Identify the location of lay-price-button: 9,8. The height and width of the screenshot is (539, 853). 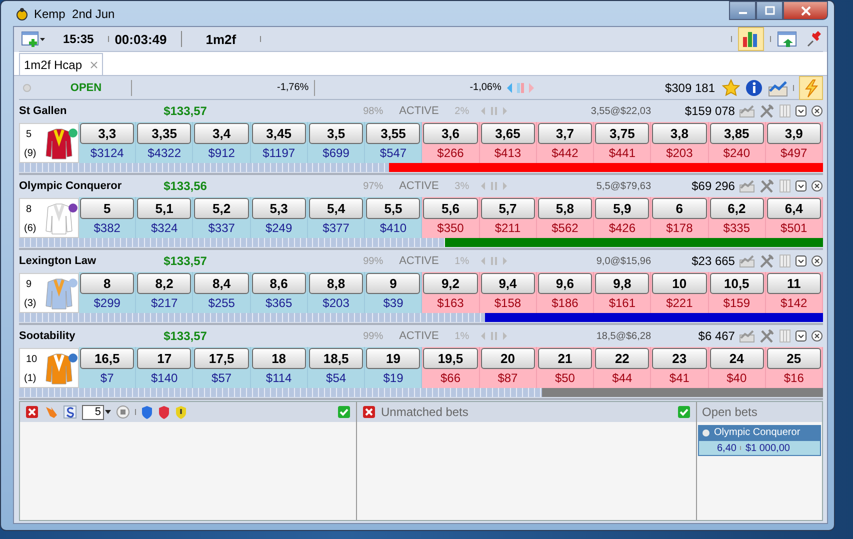
(622, 283).